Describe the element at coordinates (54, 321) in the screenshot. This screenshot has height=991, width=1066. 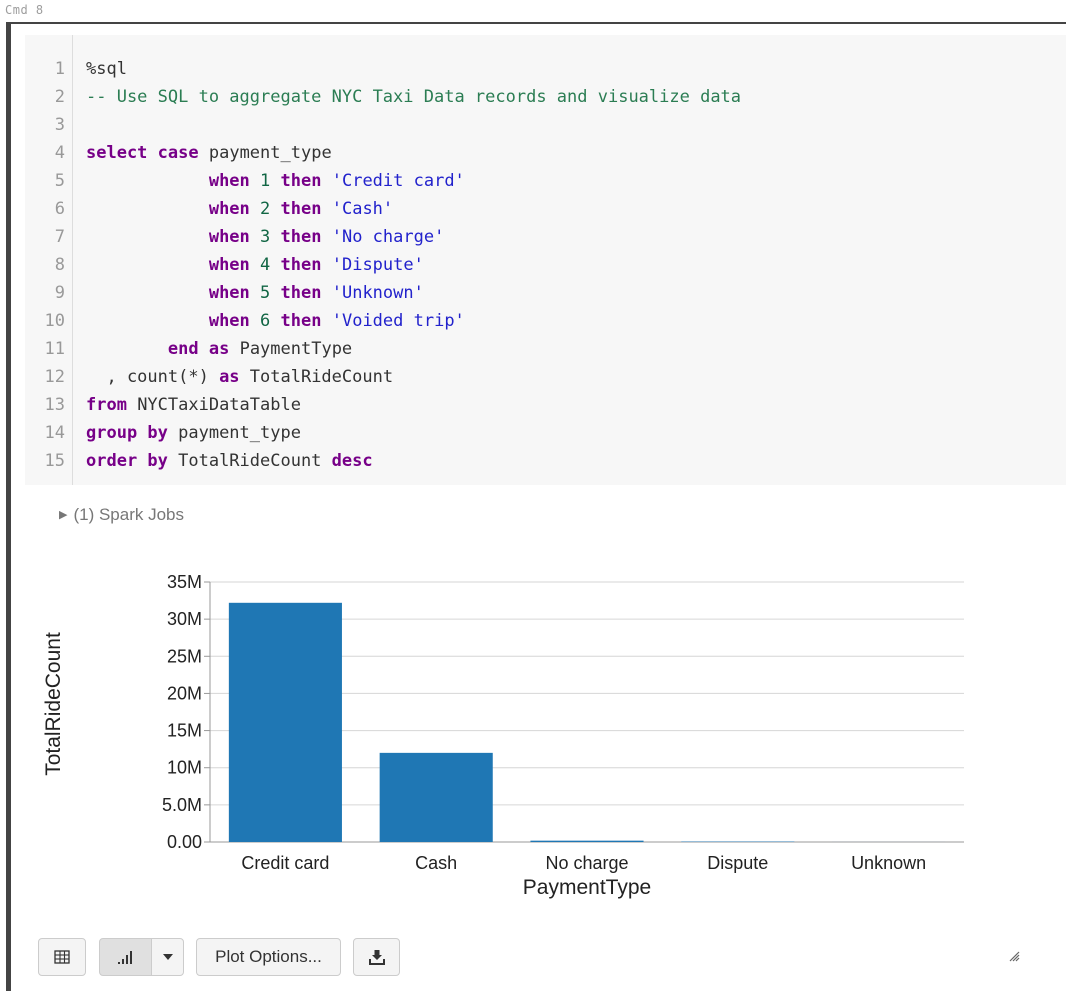
I see `line-number: 10` at that location.